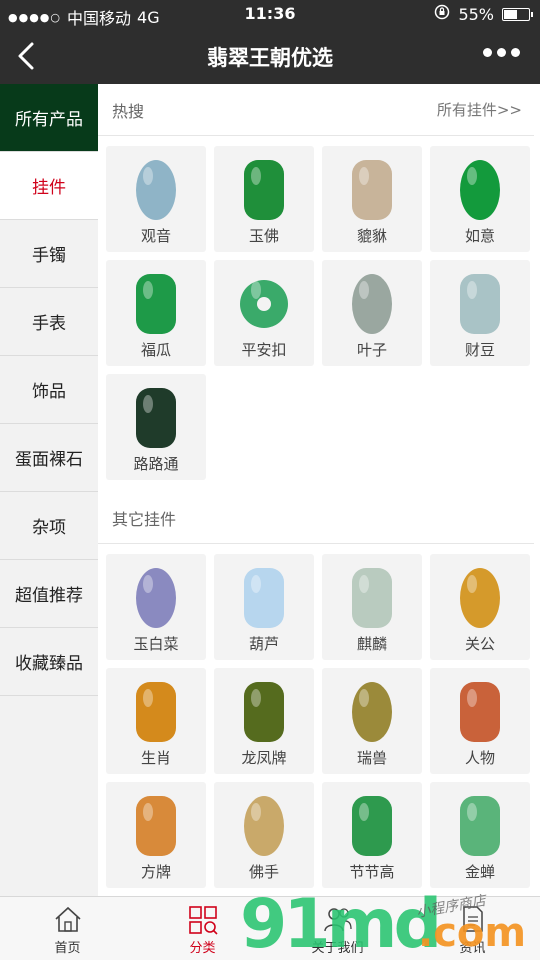 The width and height of the screenshot is (540, 960). What do you see at coordinates (479, 350) in the screenshot?
I see `product-tile-label: 财豆` at bounding box center [479, 350].